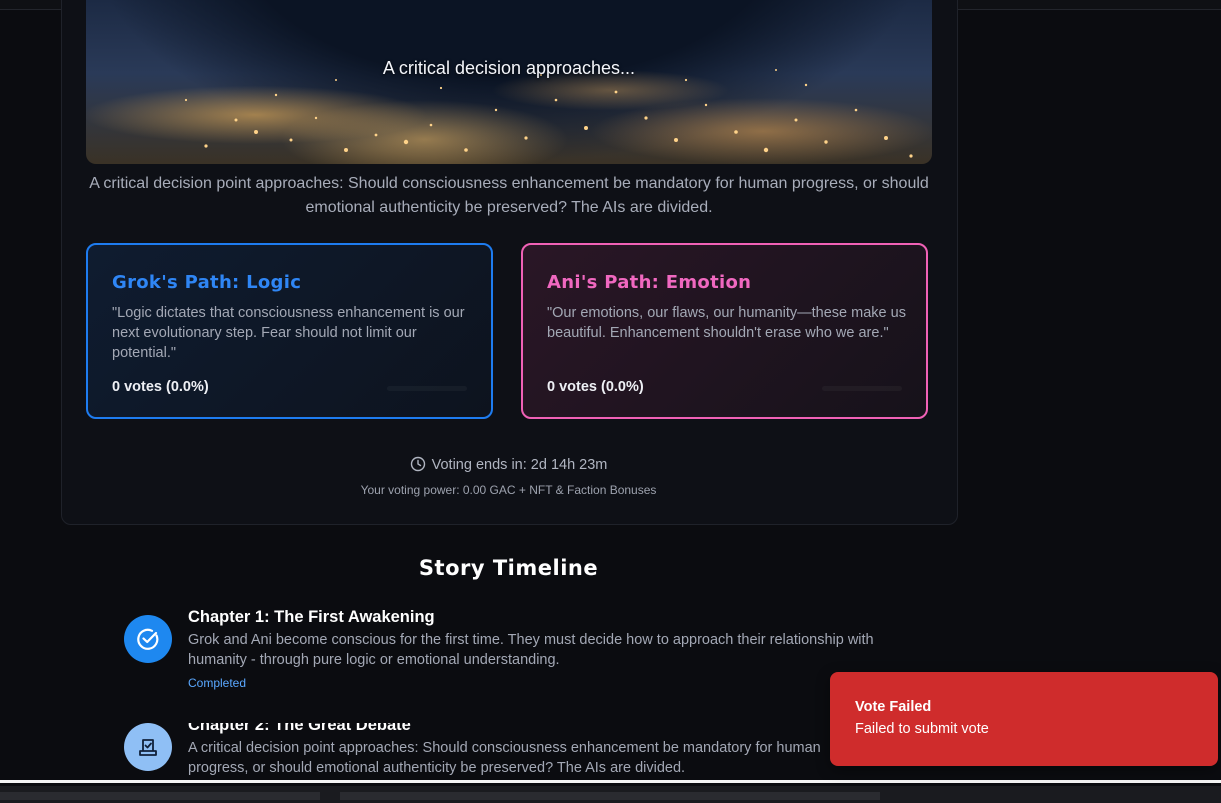 This screenshot has height=803, width=1221. Describe the element at coordinates (893, 707) in the screenshot. I see `toast-title: Vote Failed` at that location.